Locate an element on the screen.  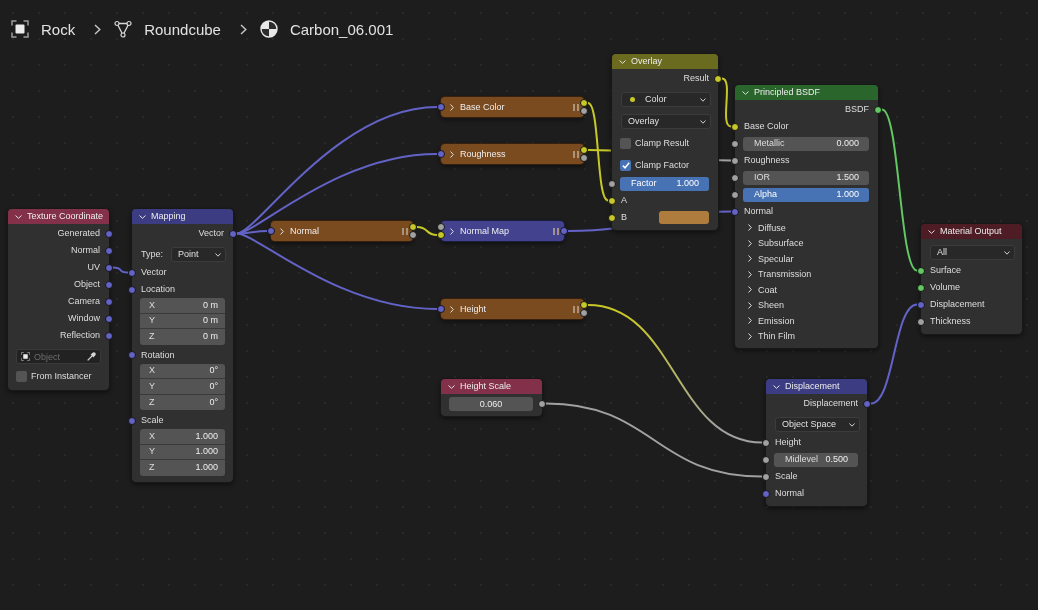
panel-header: Diffuse is located at coordinates (806, 228).